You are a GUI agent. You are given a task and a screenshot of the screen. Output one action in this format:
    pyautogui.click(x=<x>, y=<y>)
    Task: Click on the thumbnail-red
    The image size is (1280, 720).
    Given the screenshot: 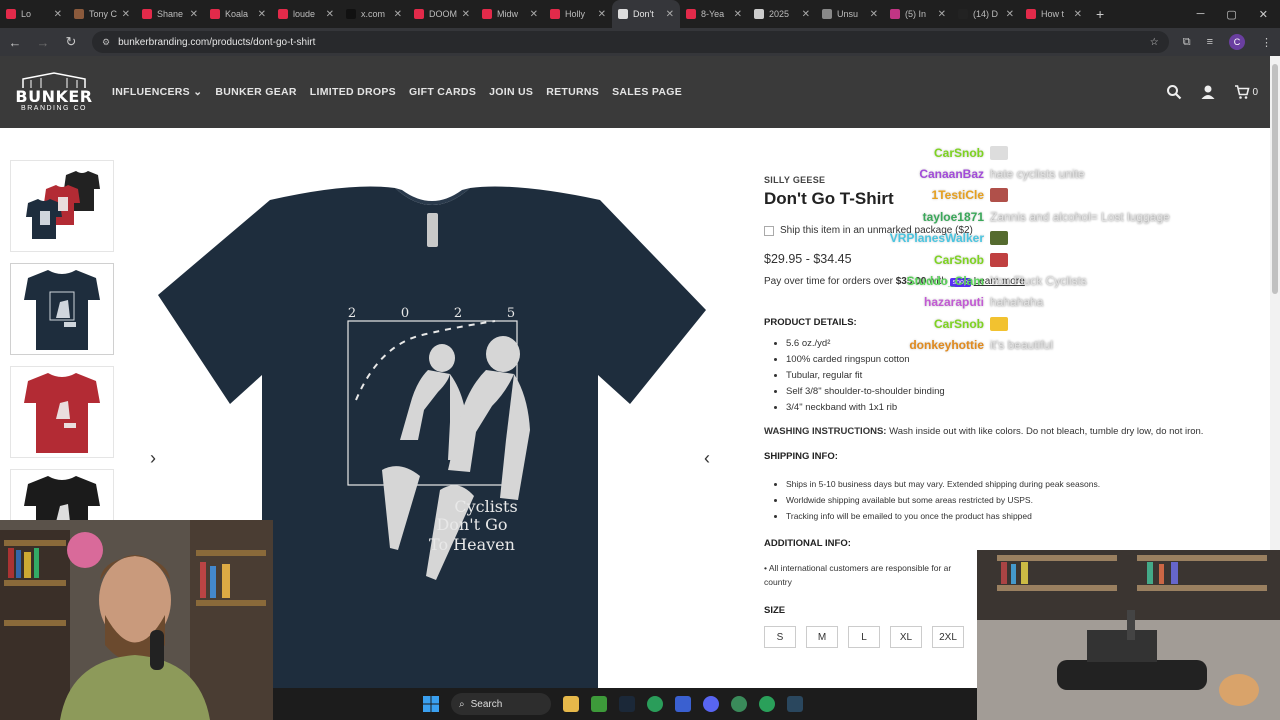 What is the action you would take?
    pyautogui.click(x=62, y=412)
    